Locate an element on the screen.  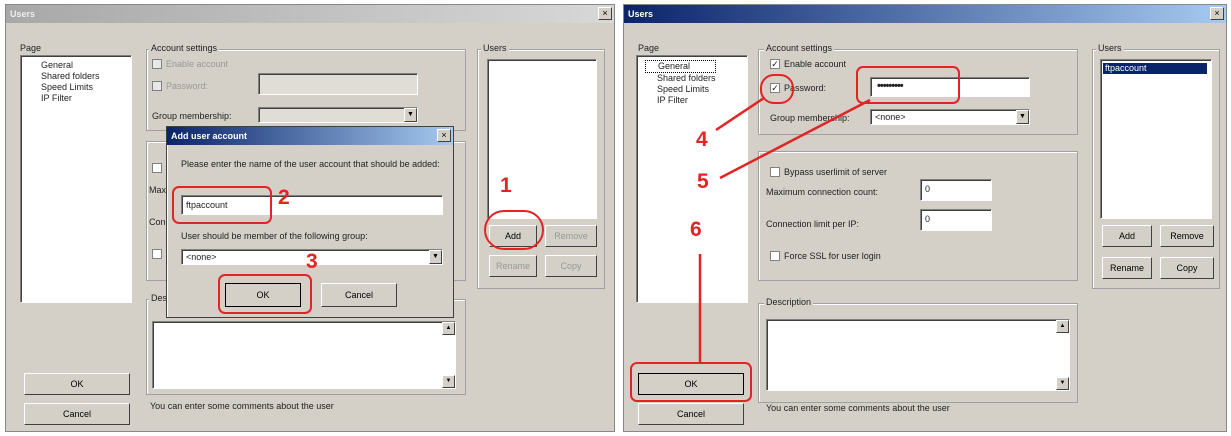
annotation-rect-name is located at coordinates (222, 205).